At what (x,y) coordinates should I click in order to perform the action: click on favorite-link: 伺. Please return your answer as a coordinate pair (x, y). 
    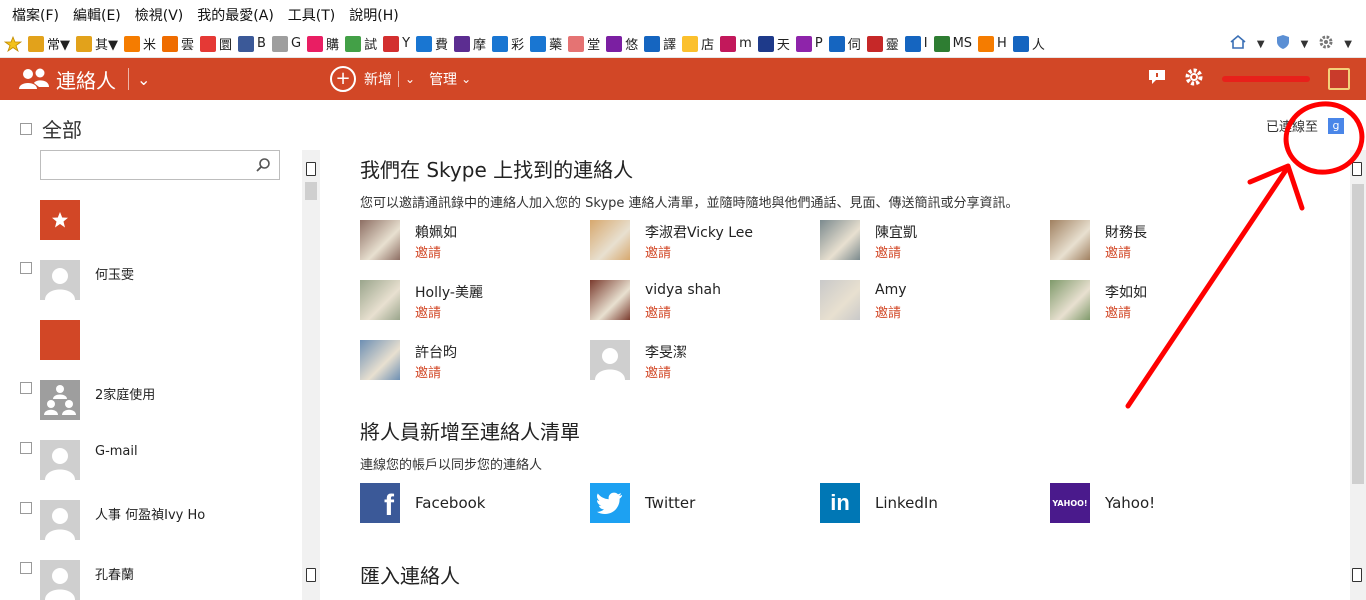
    Looking at the image, I should click on (844, 43).